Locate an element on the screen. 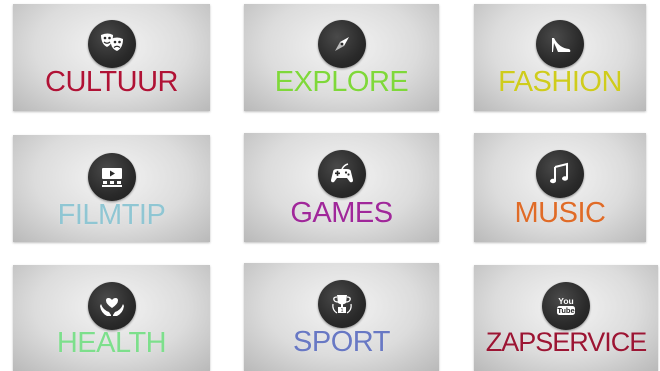 The height and width of the screenshot is (371, 660). youtube-icon-text-bottom: Tube is located at coordinates (565, 310).